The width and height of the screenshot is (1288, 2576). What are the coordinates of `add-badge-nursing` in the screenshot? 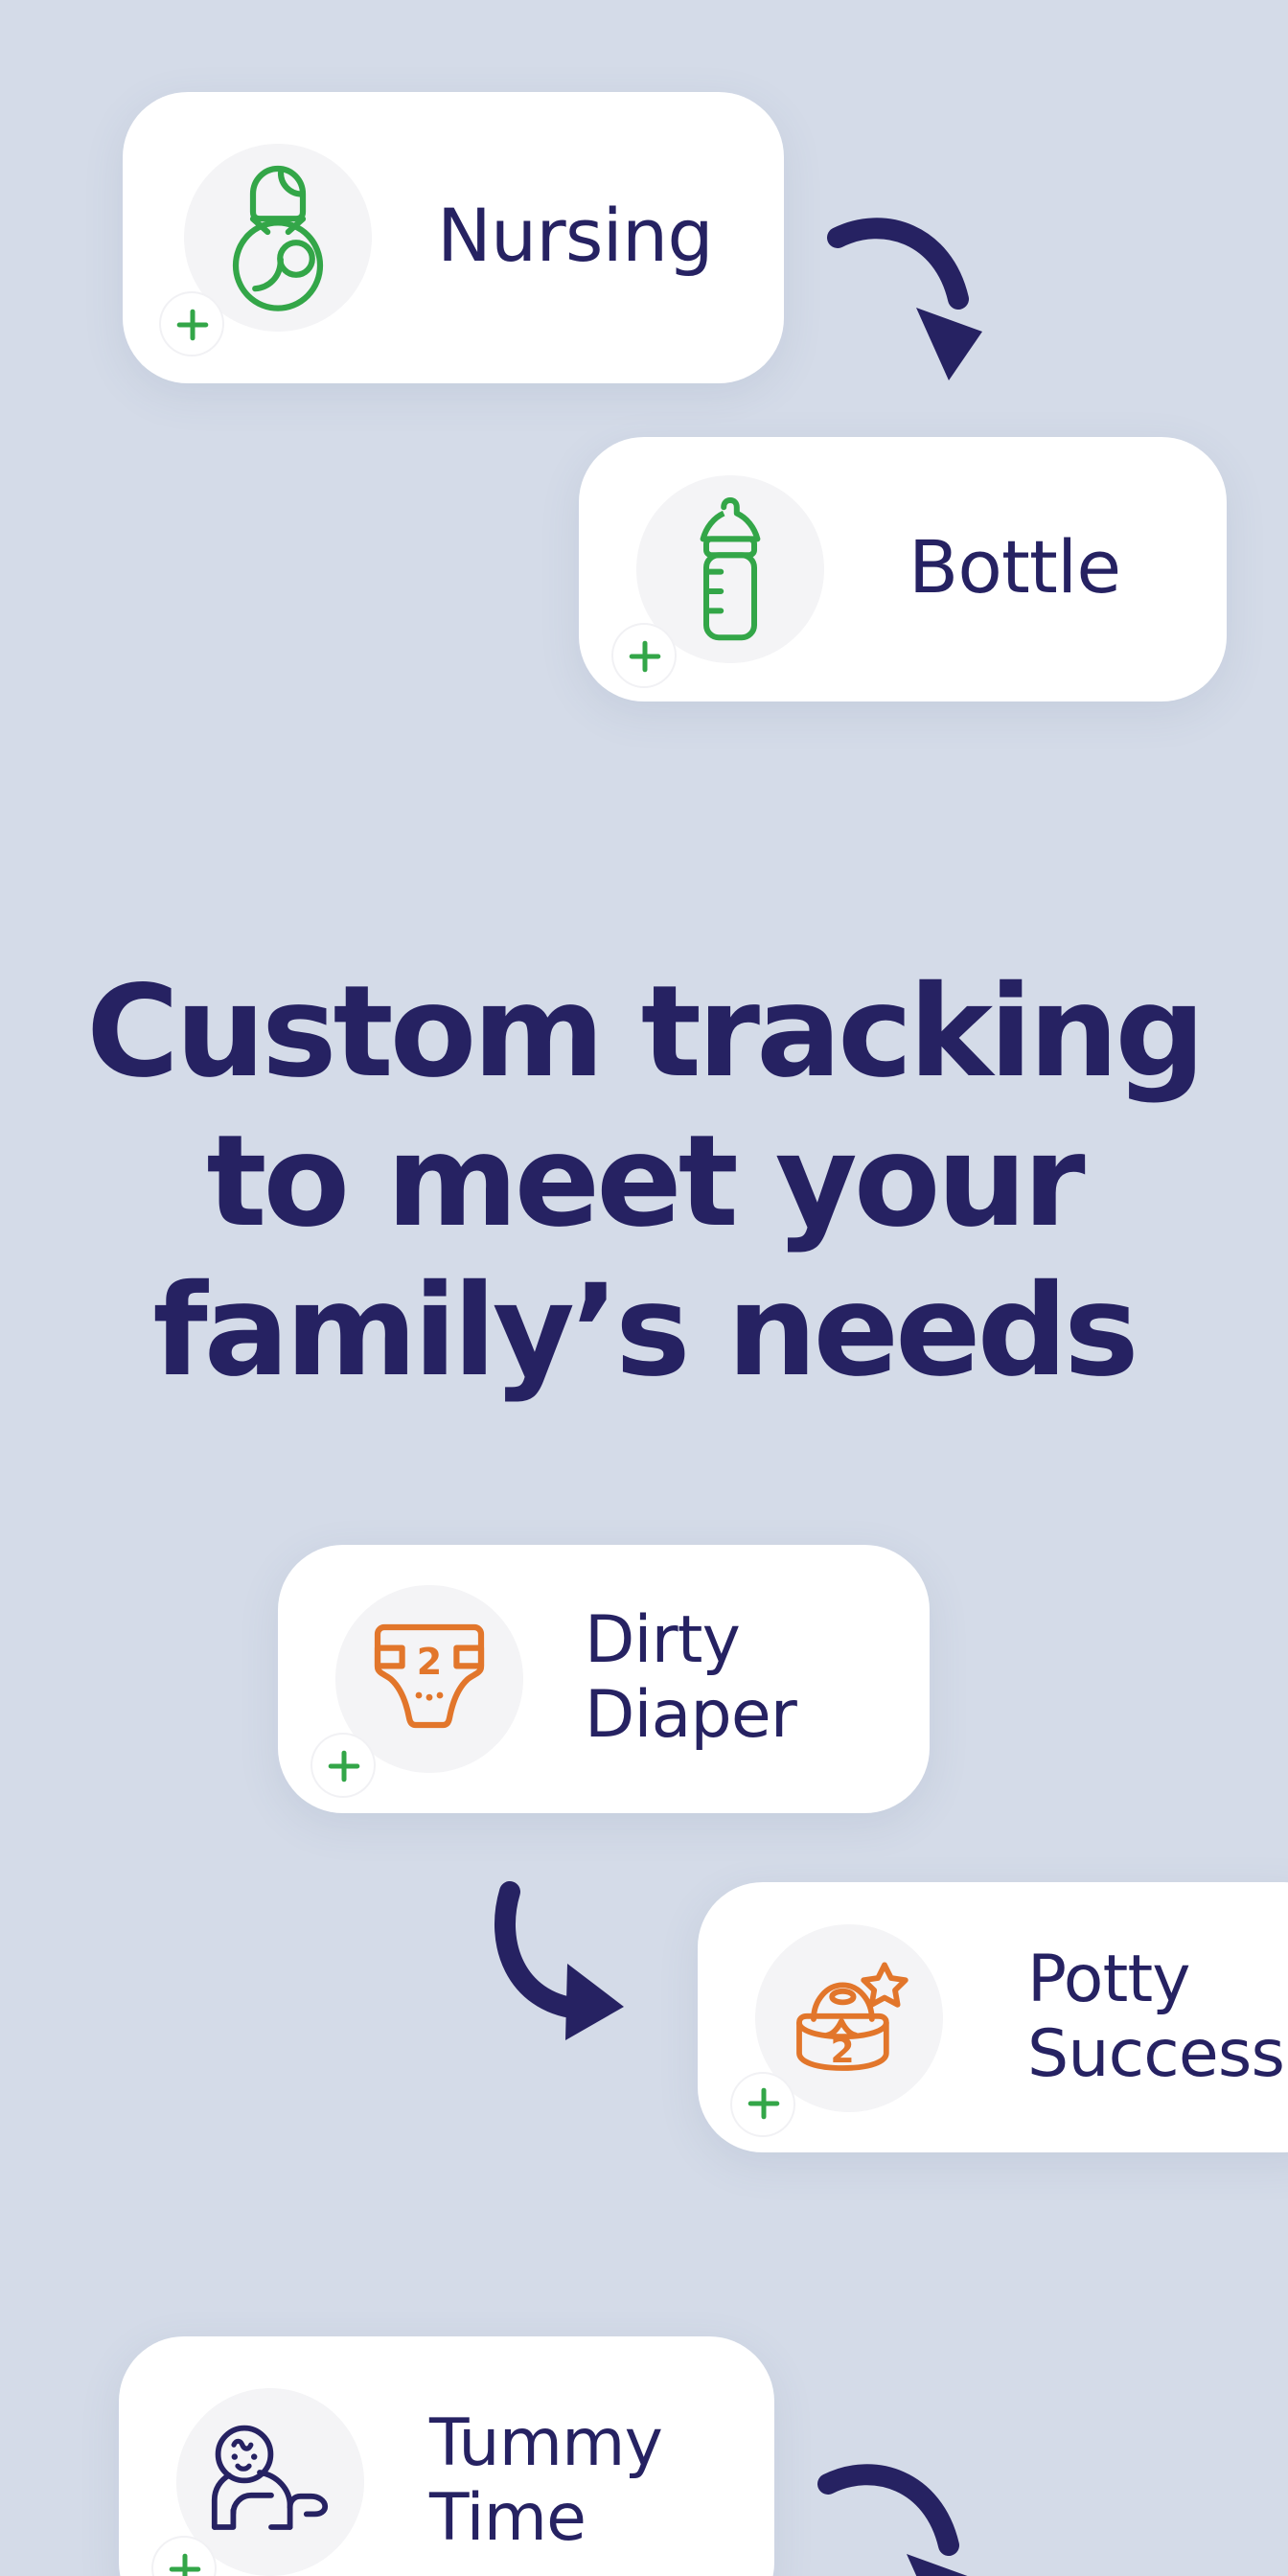 It's located at (191, 324).